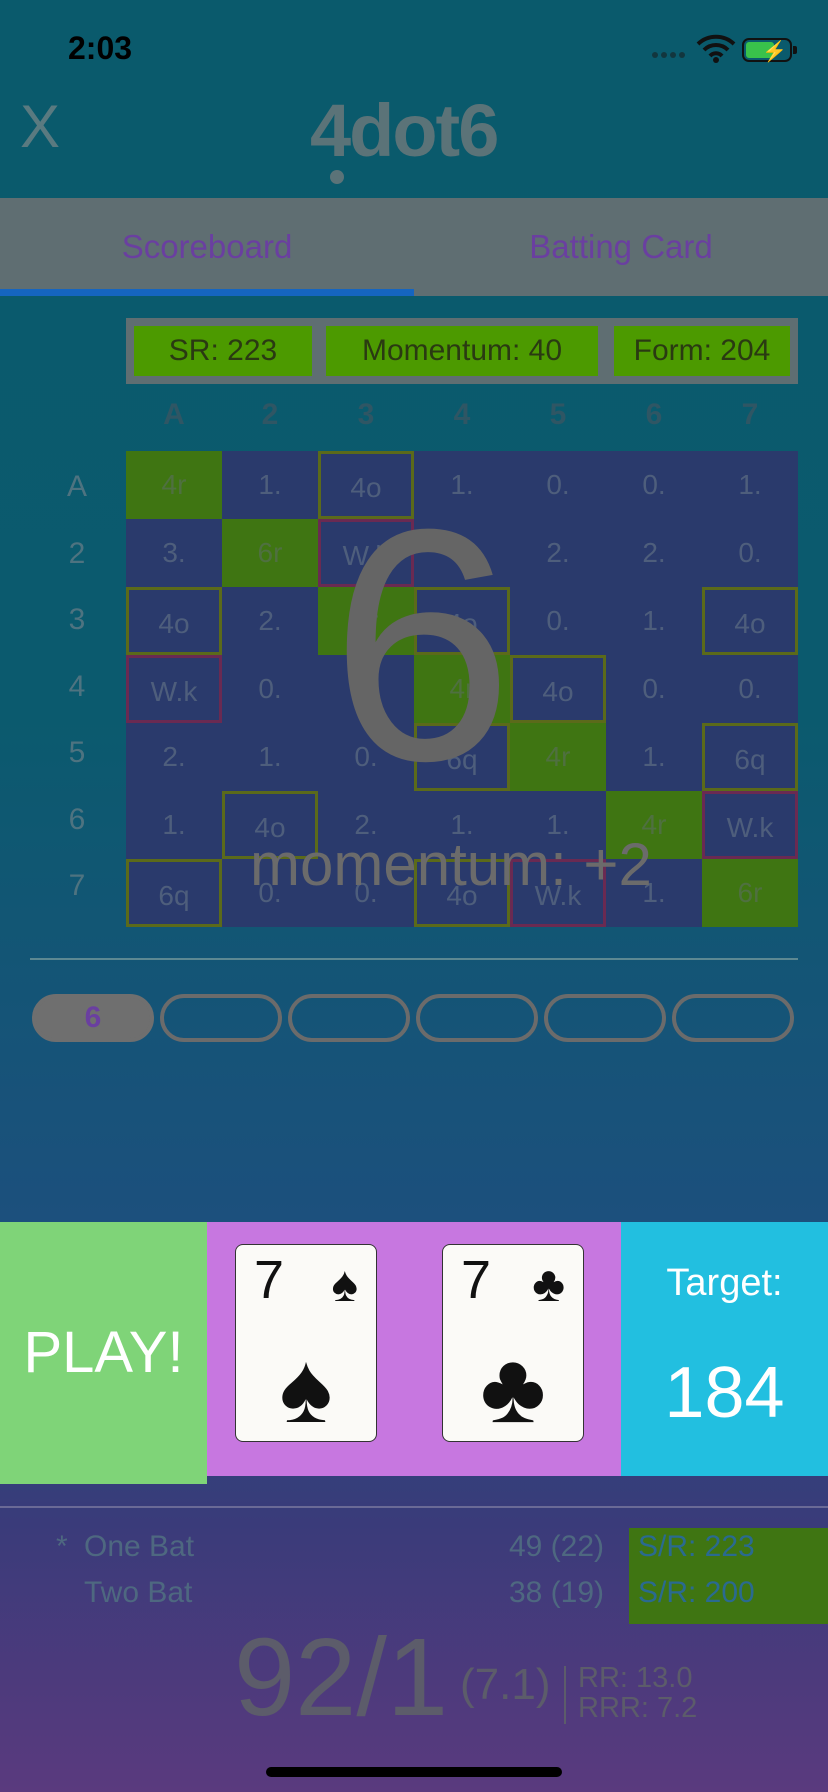 The height and width of the screenshot is (1792, 828). What do you see at coordinates (621, 247) in the screenshot?
I see `tab-batting-card: Batting Card` at bounding box center [621, 247].